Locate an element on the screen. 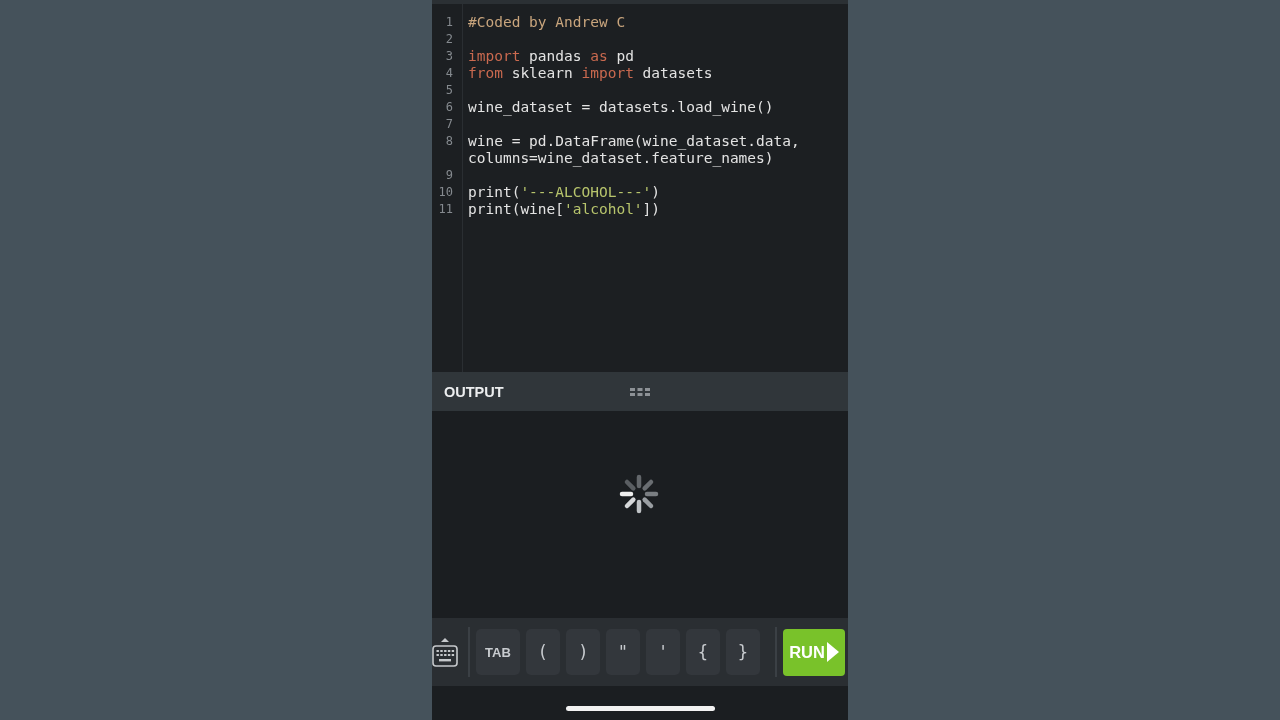 The width and height of the screenshot is (1280, 720). grip-icon is located at coordinates (640, 391).